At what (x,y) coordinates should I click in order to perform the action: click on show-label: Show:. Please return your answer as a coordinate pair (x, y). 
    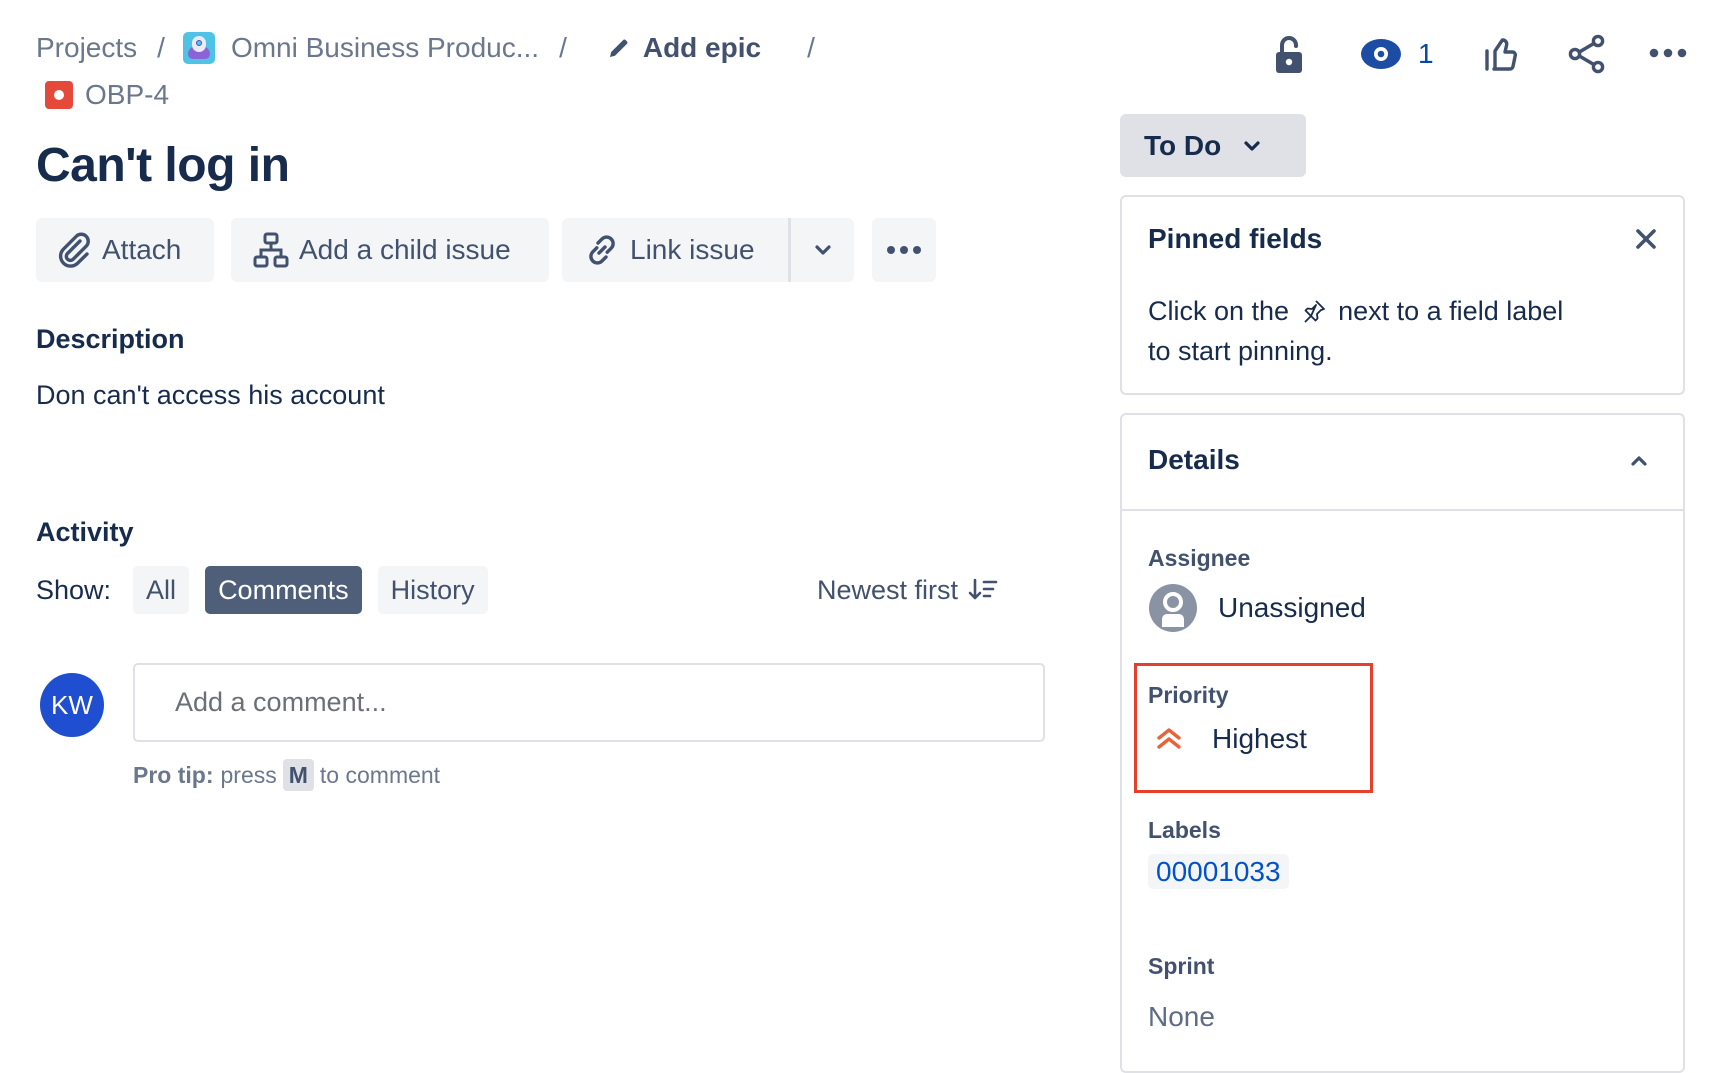
    Looking at the image, I should click on (74, 589).